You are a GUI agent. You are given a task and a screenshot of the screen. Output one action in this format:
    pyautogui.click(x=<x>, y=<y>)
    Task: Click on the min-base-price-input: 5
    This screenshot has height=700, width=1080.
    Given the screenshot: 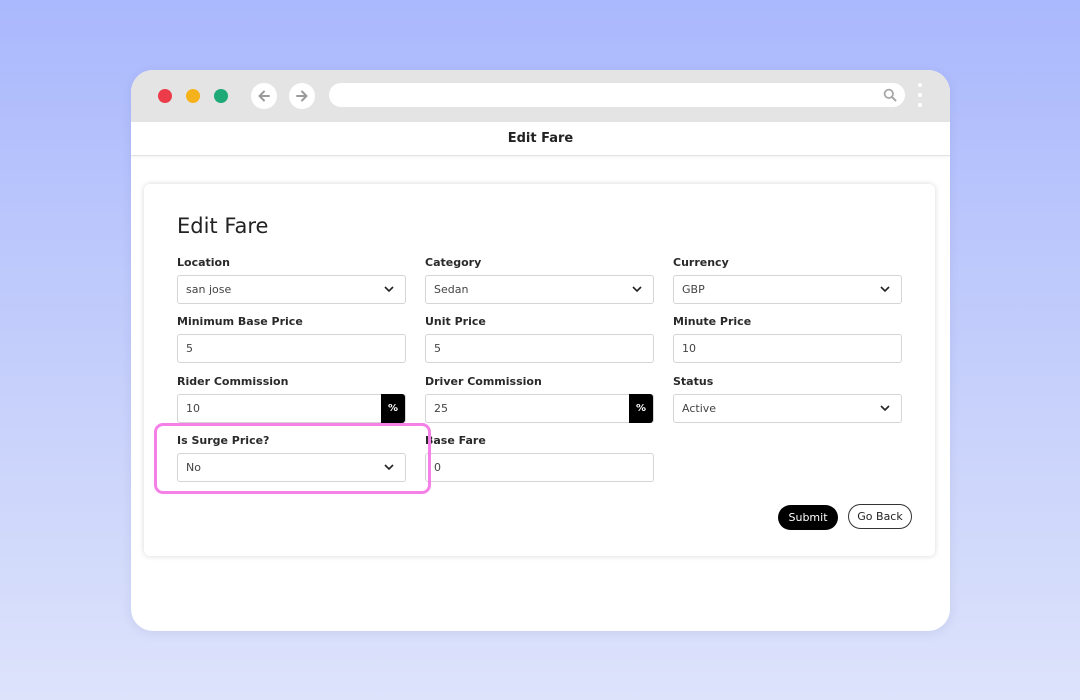 What is the action you would take?
    pyautogui.click(x=291, y=348)
    